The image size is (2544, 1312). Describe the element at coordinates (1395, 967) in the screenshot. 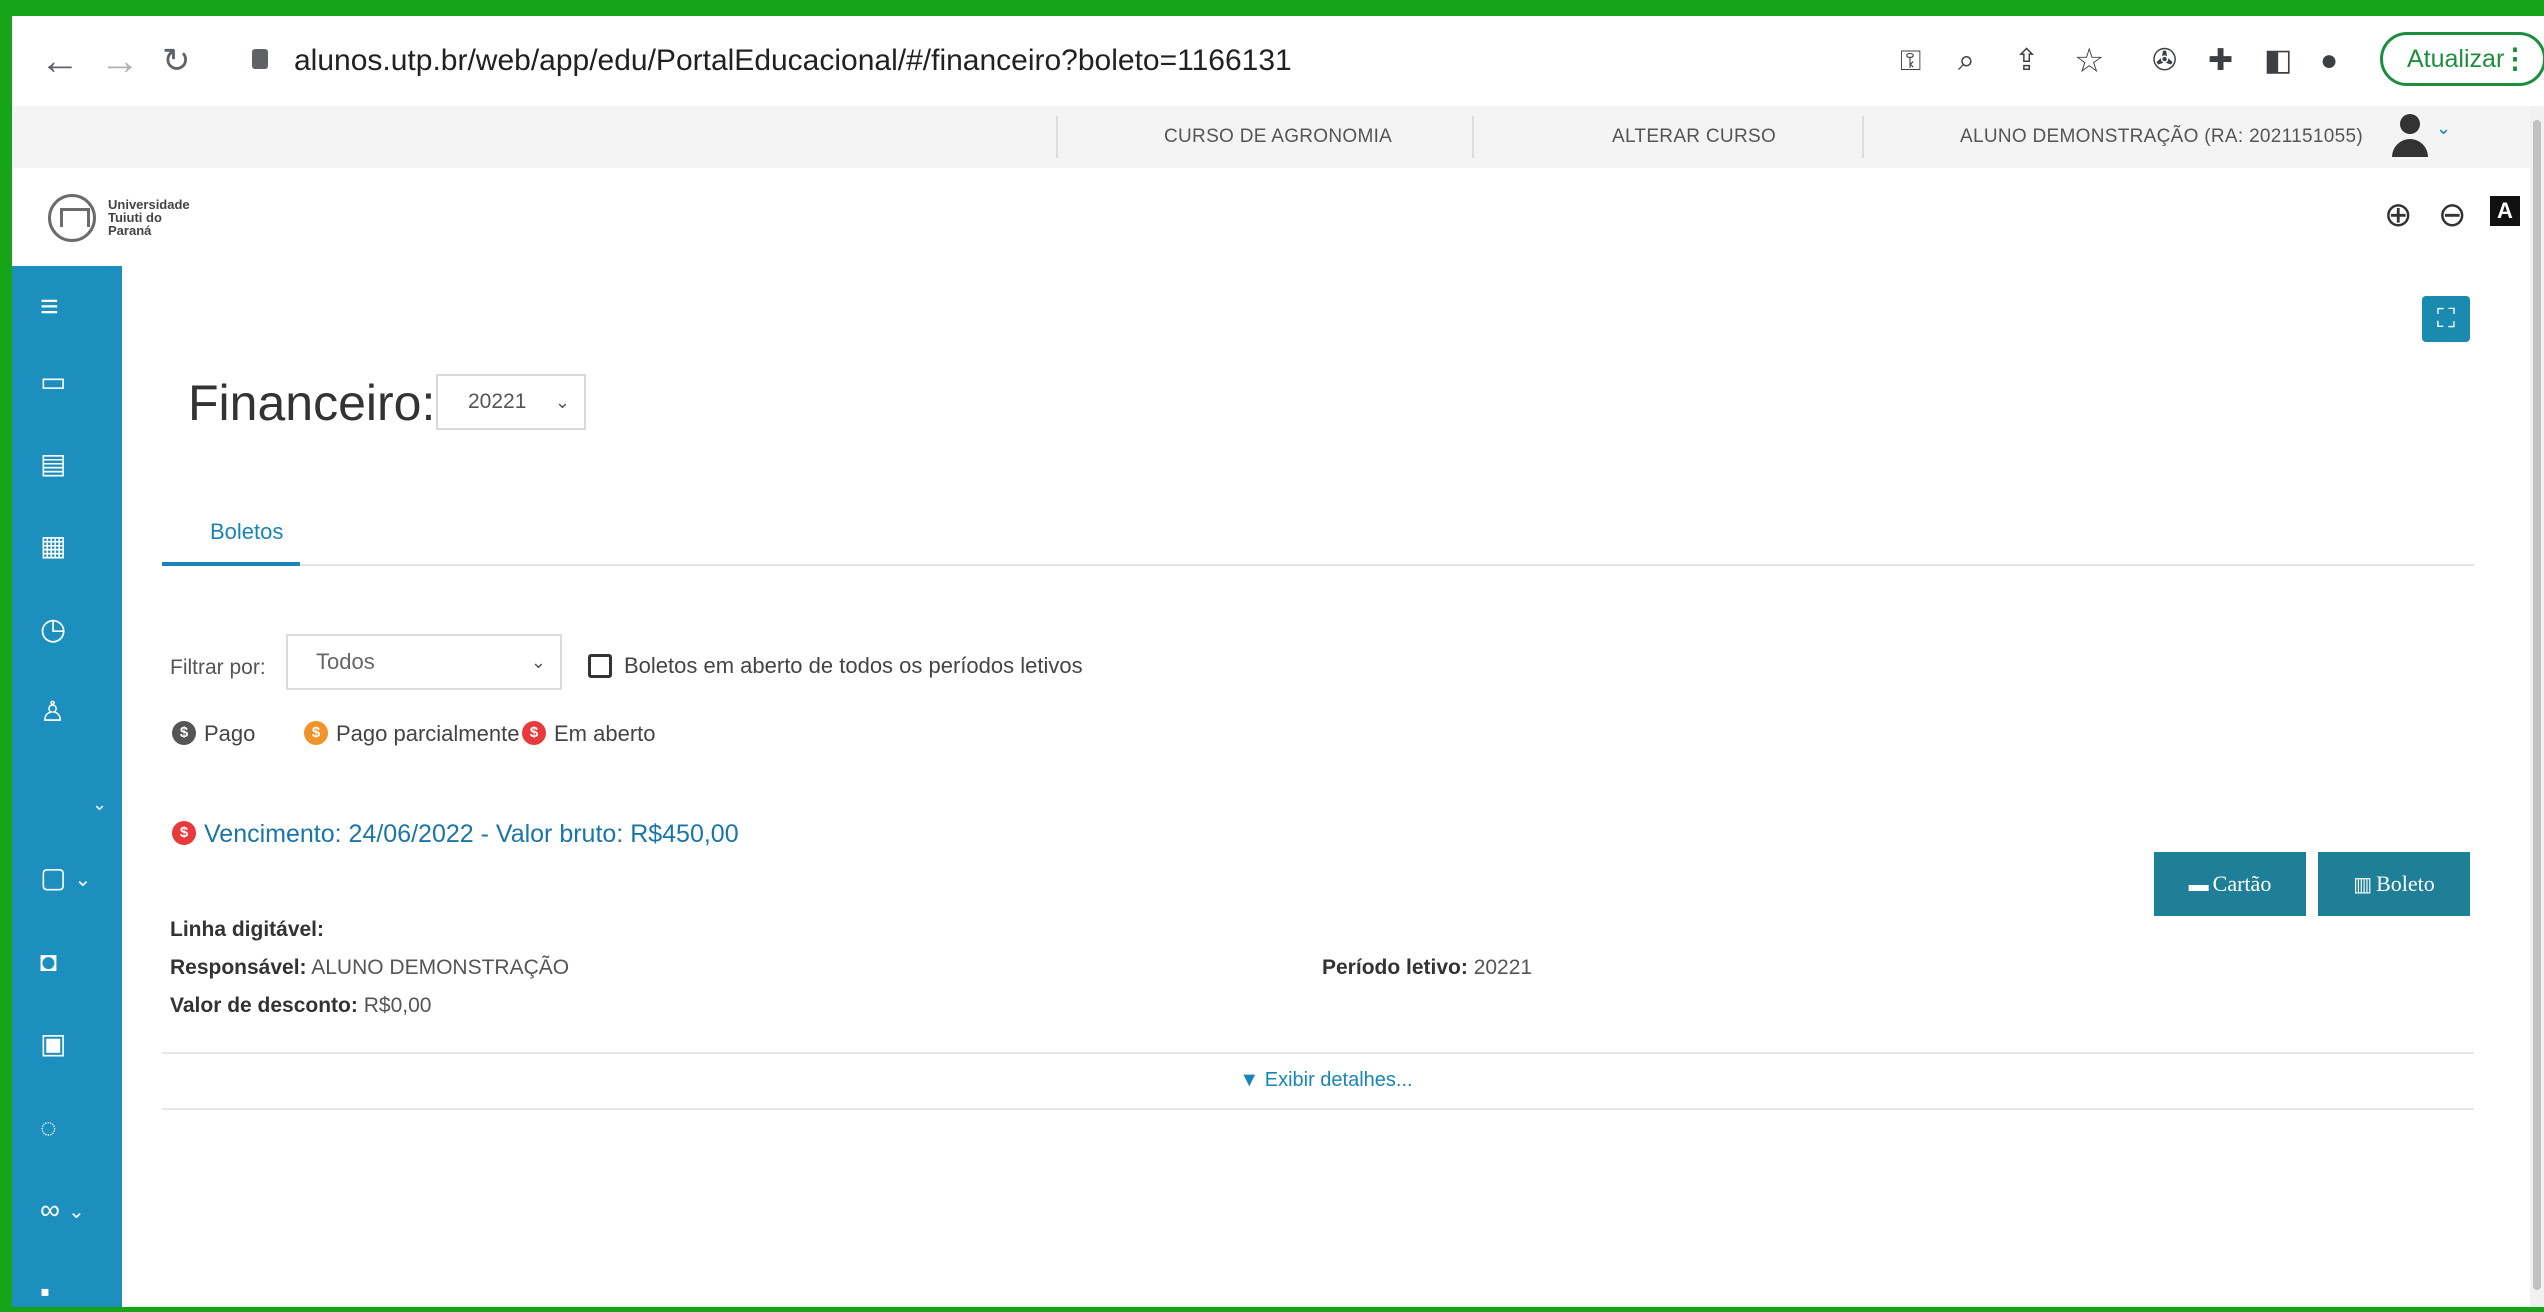

I see `periodo-letivo-label: Período letivo:` at that location.